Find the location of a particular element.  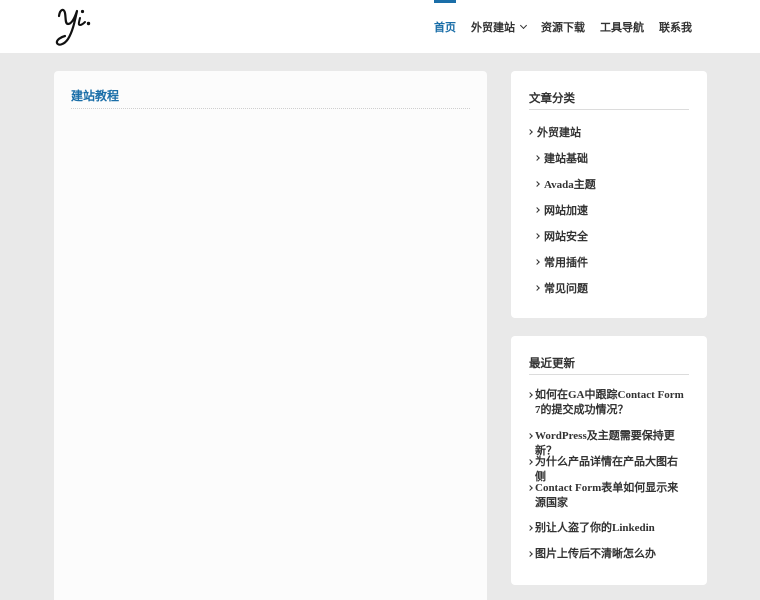

category-label: 网站安全 is located at coordinates (566, 237).